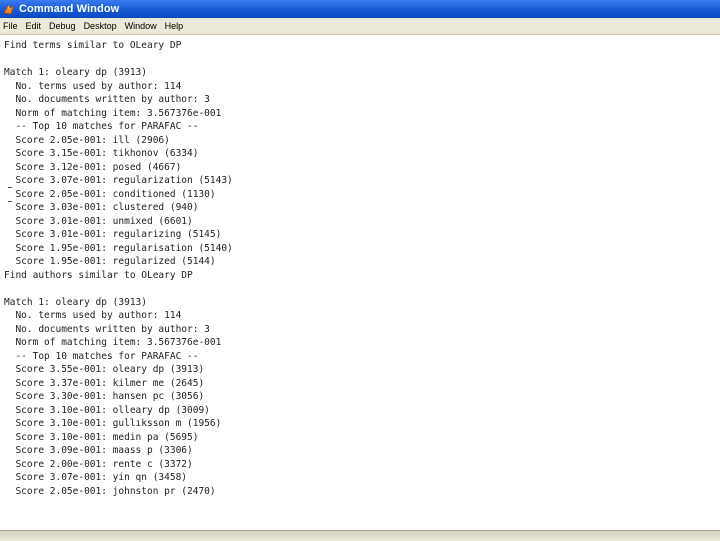  Describe the element at coordinates (104, 369) in the screenshot. I see `console-line: Score 3.55e-001: oleary dp (3913)` at that location.